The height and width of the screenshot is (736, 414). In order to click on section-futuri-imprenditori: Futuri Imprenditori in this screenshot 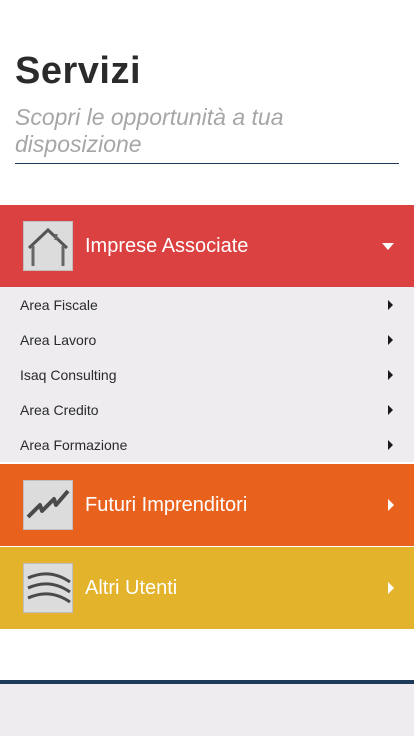, I will do `click(207, 505)`.